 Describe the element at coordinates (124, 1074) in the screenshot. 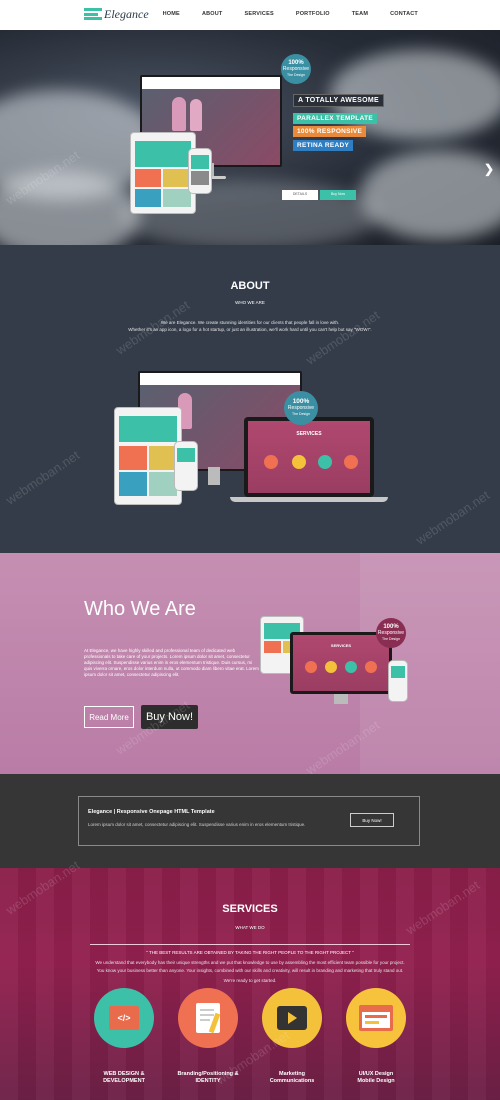

I see `service-label-line: WEB DESIGN &` at that location.